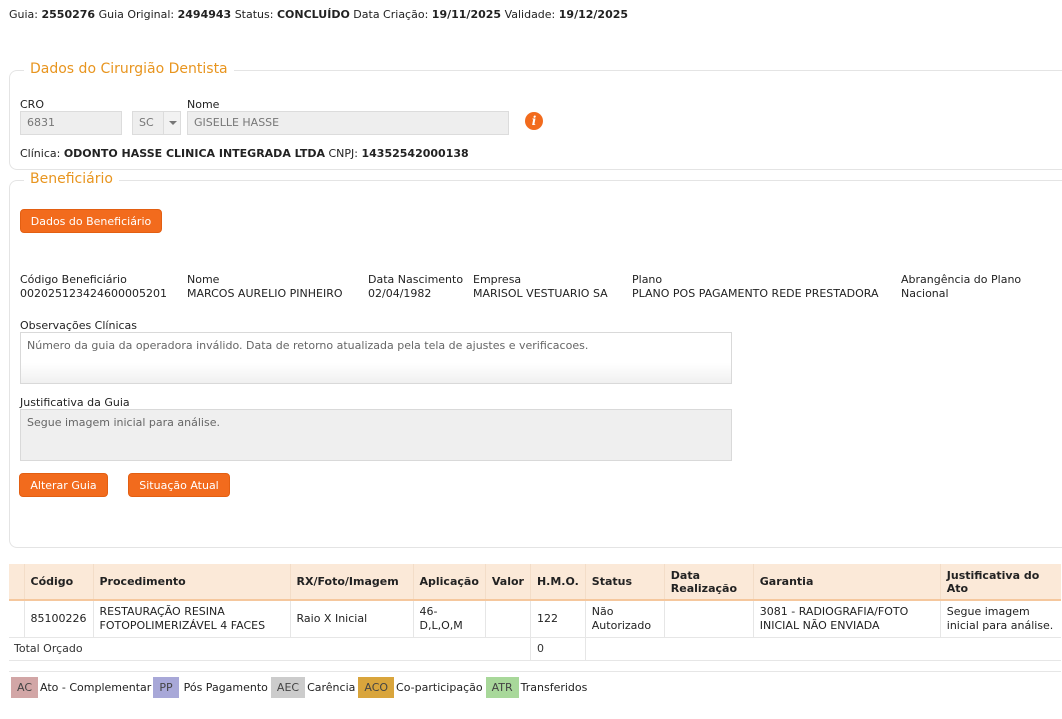  What do you see at coordinates (624, 619) in the screenshot?
I see `cell-status: Não Autorizado` at bounding box center [624, 619].